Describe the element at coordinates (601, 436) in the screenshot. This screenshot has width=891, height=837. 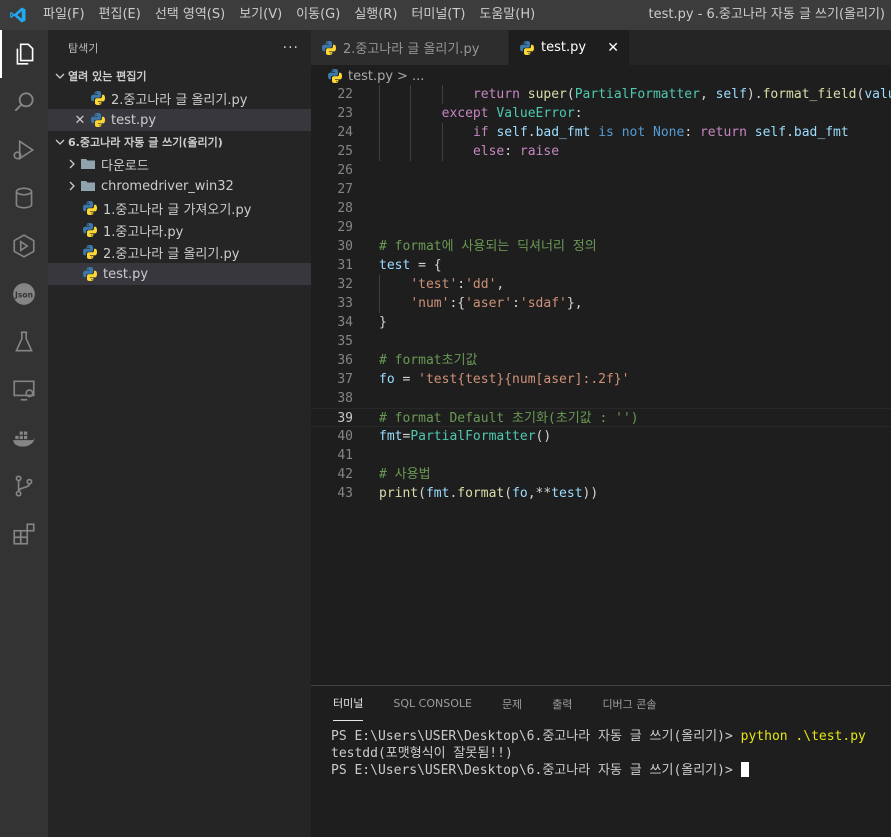
I see `code-line: 40 fmt=PartialFormatter()` at that location.